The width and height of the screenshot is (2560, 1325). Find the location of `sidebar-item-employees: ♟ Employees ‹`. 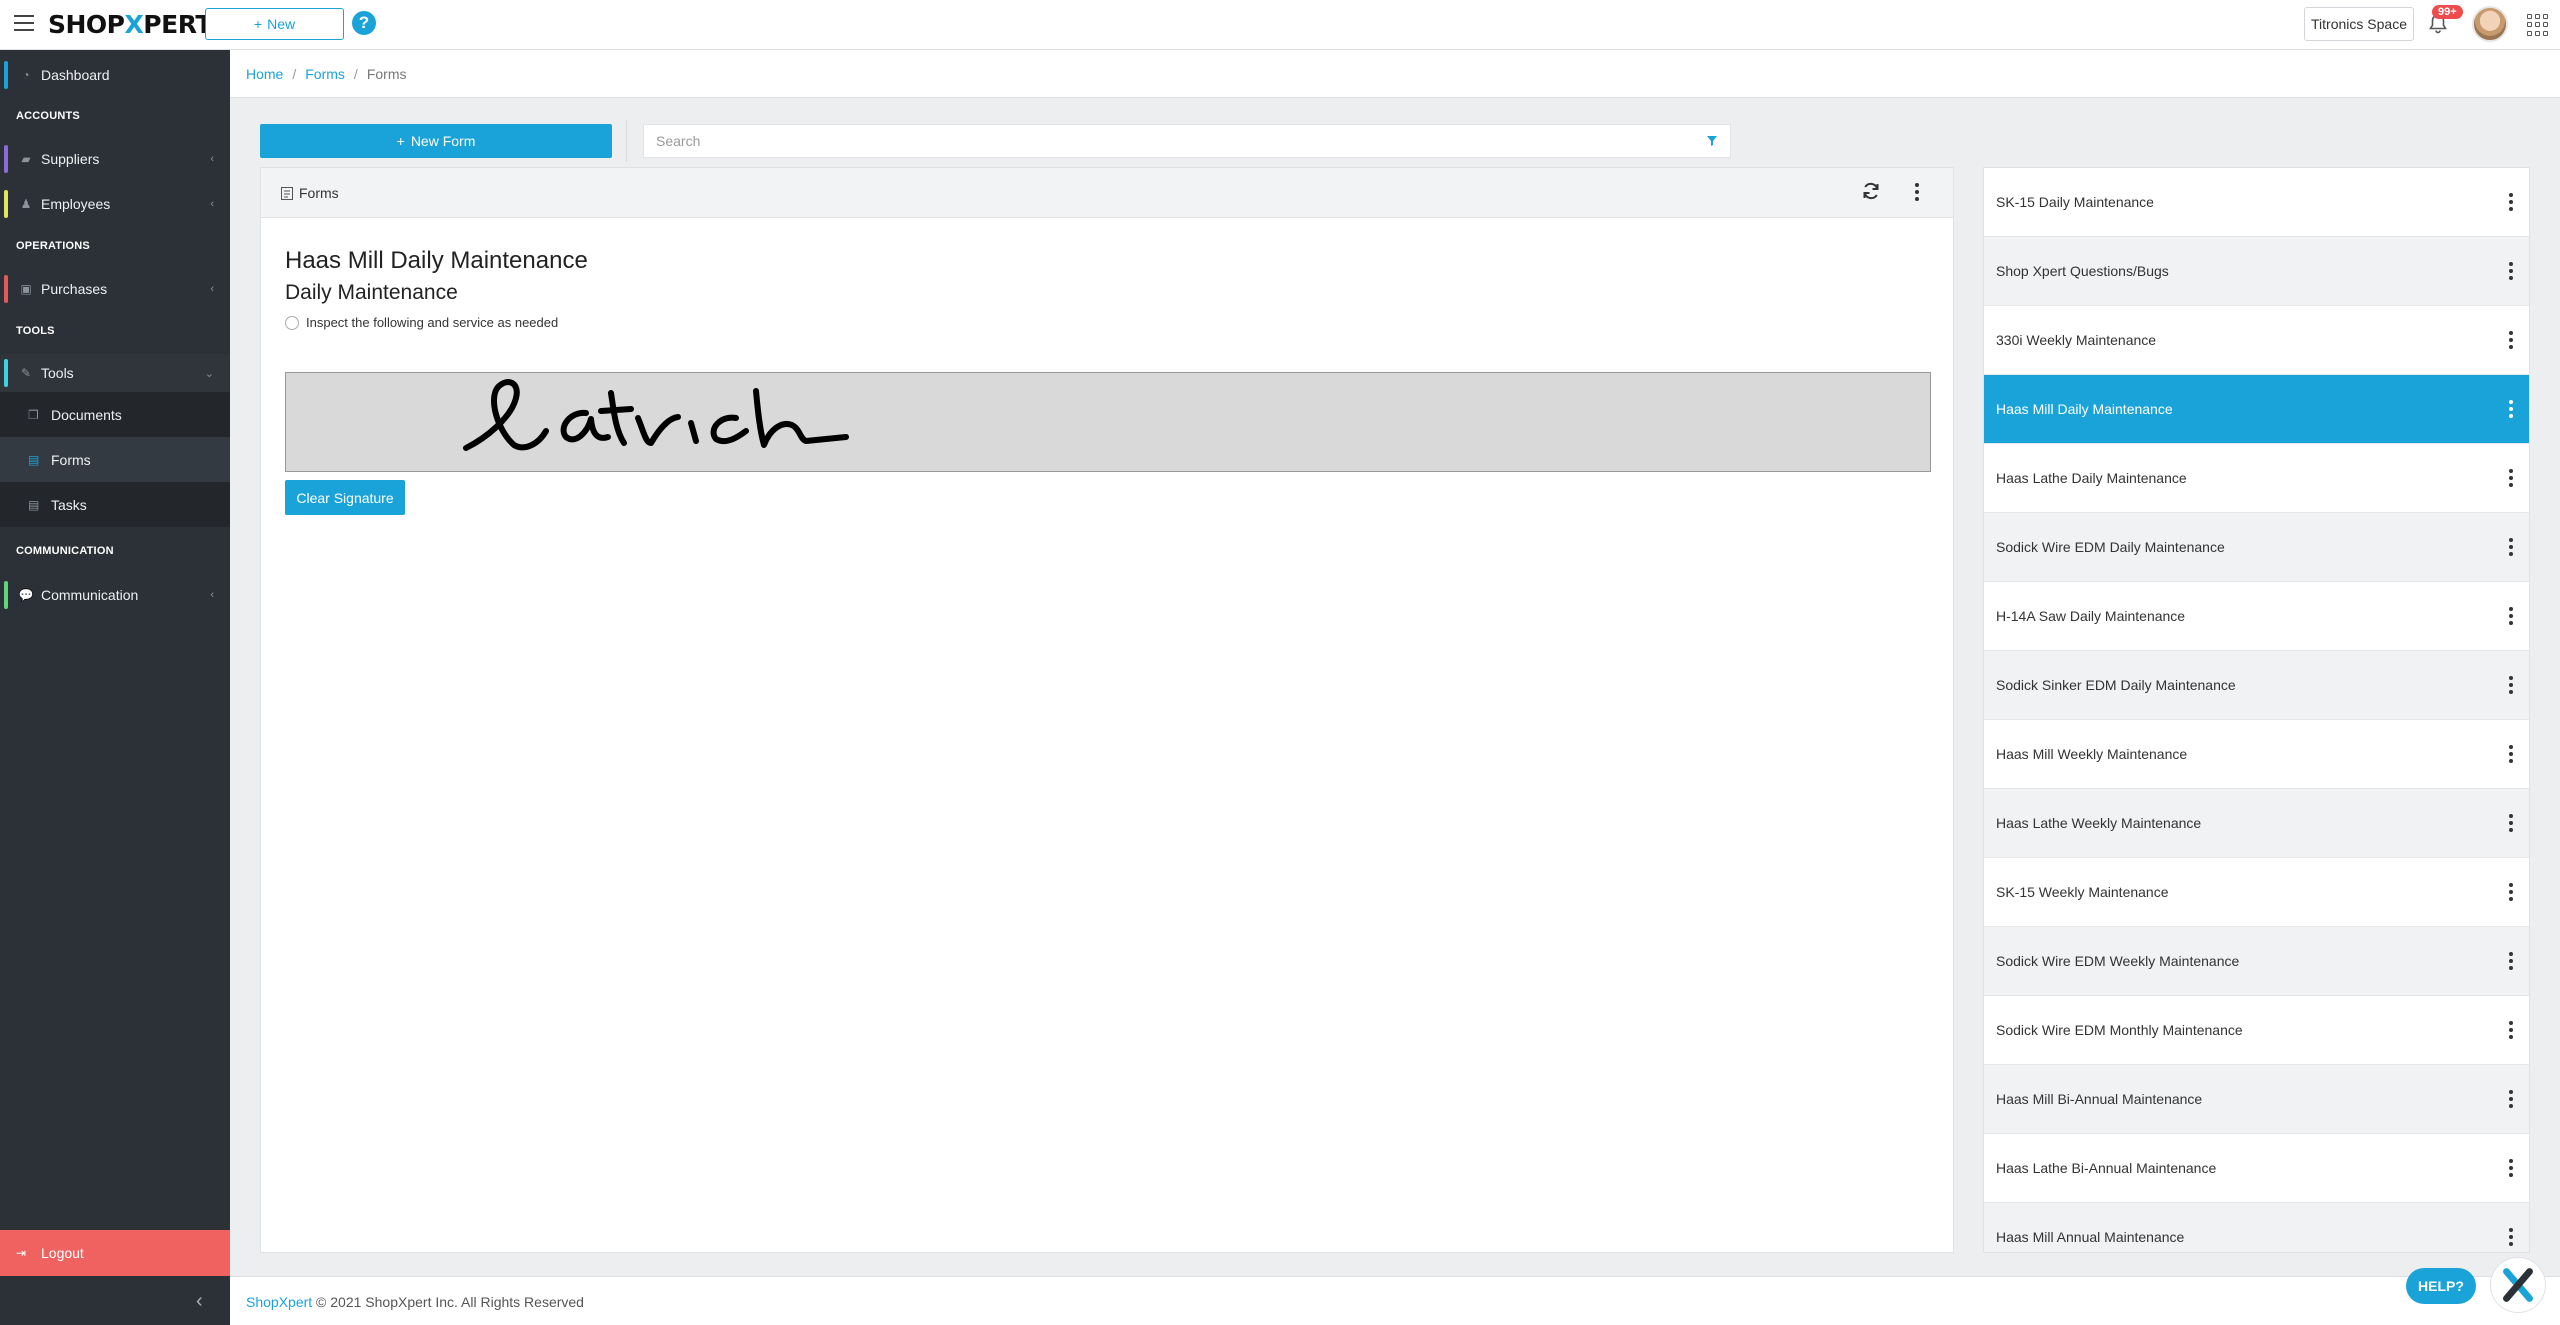

sidebar-item-employees: ♟ Employees ‹ is located at coordinates (115, 204).